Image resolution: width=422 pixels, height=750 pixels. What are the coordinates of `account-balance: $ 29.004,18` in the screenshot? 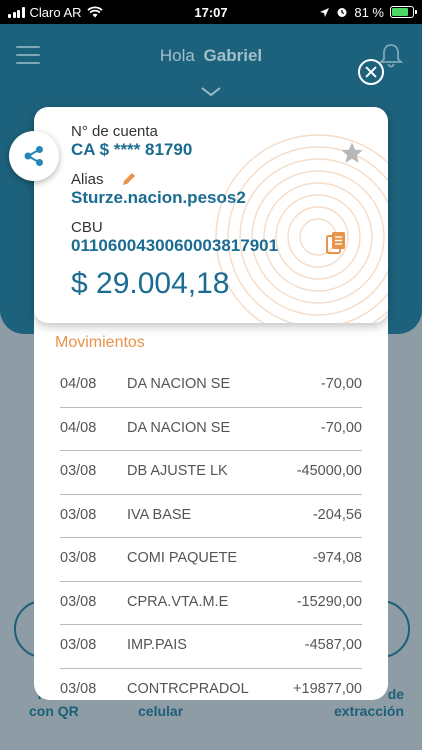 It's located at (150, 283).